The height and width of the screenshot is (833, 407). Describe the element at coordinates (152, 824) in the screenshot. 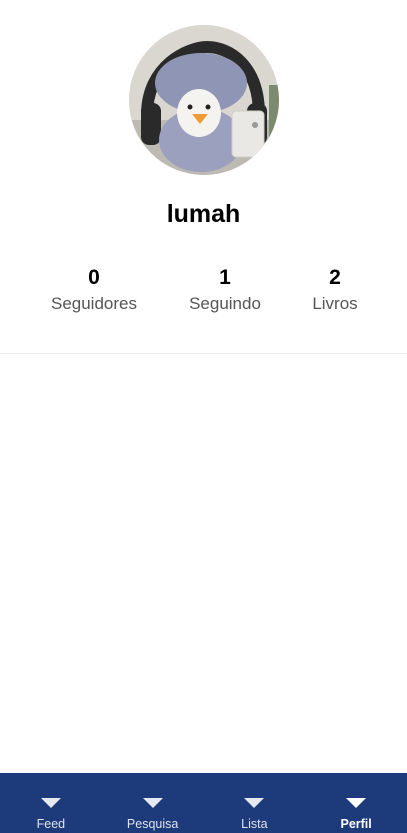

I see `nav-label-pesquisa: Pesquisa` at that location.